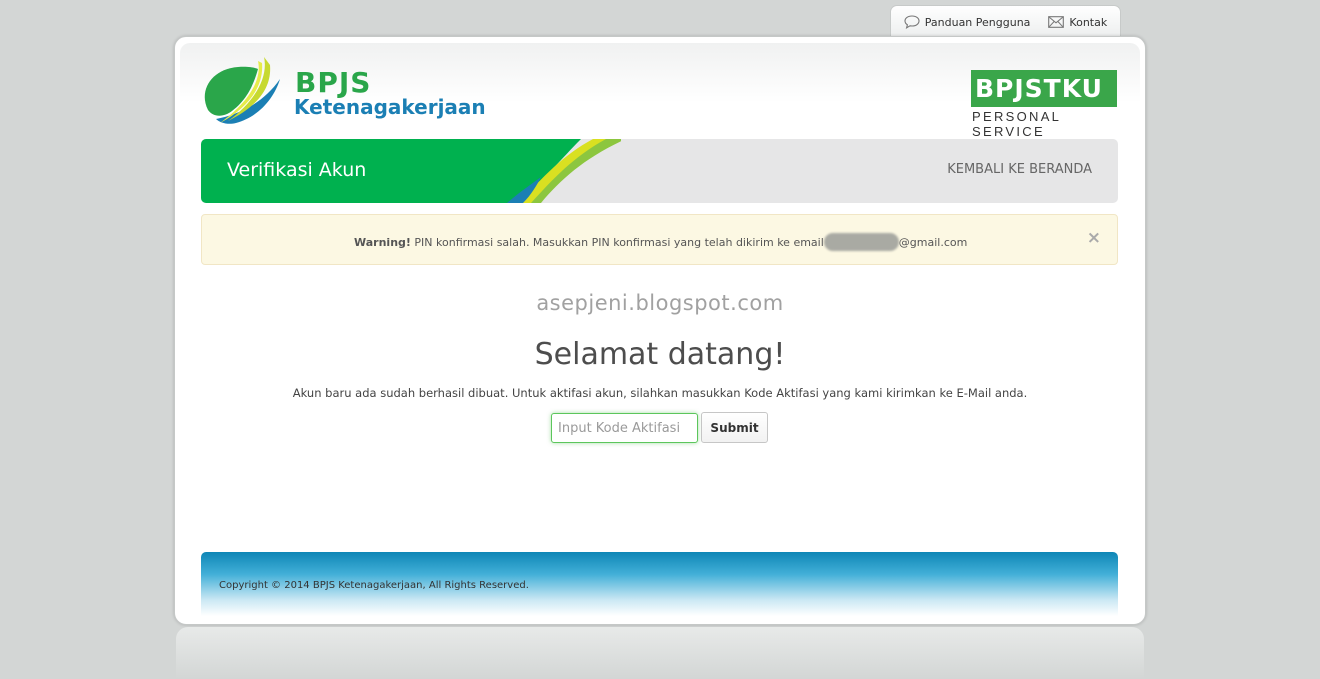  Describe the element at coordinates (390, 107) in the screenshot. I see `logo-text-ketenagakerjaan: Ketenagakerjaan` at that location.